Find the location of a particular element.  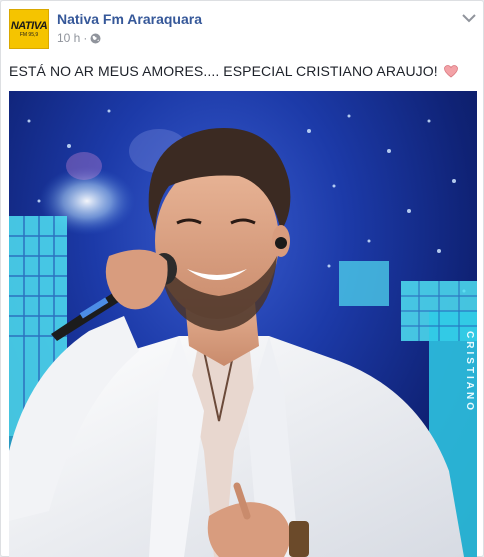

timestamp-link: 10 h is located at coordinates (68, 38).